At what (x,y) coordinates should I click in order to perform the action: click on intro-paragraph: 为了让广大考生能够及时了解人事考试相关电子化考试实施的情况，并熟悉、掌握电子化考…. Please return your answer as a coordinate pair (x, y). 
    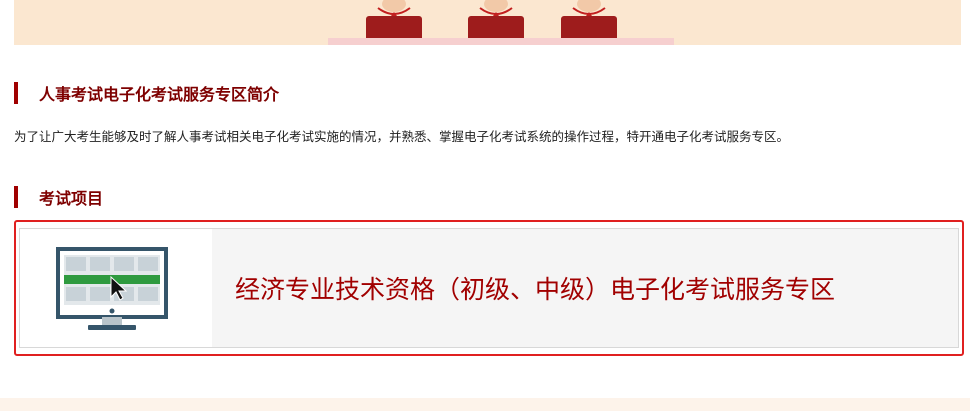
    Looking at the image, I should click on (402, 136).